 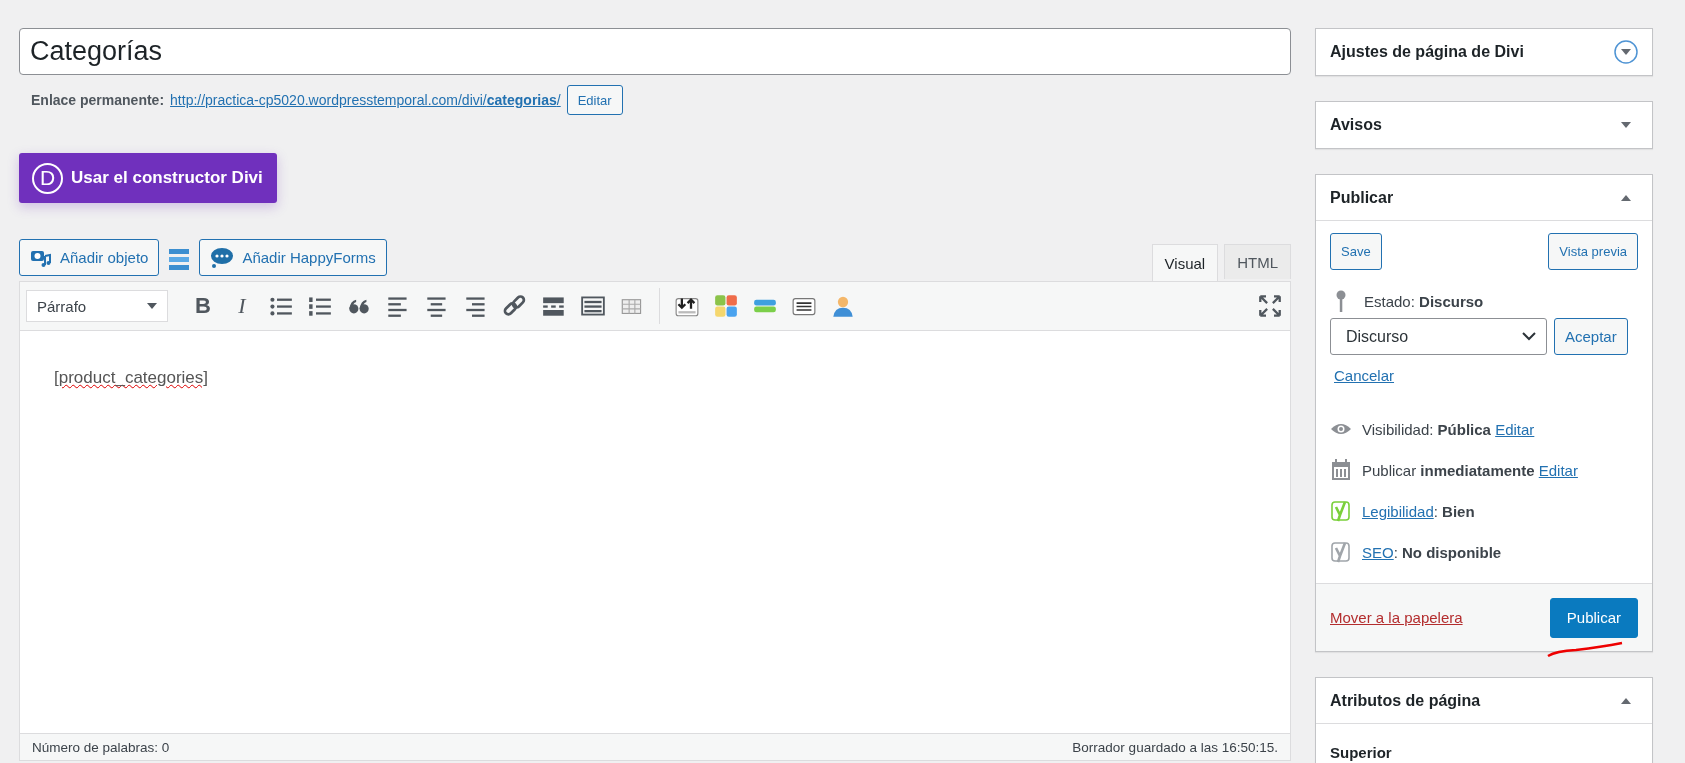 What do you see at coordinates (726, 306) in the screenshot?
I see `grid-icon` at bounding box center [726, 306].